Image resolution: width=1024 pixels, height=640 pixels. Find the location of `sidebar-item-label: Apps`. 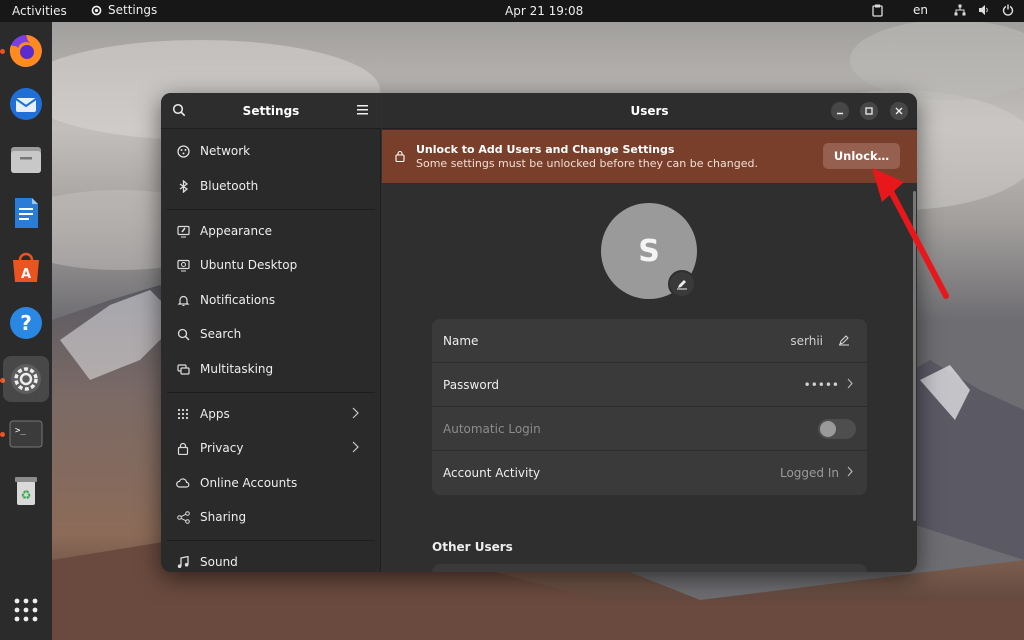

sidebar-item-label: Apps is located at coordinates (215, 414).